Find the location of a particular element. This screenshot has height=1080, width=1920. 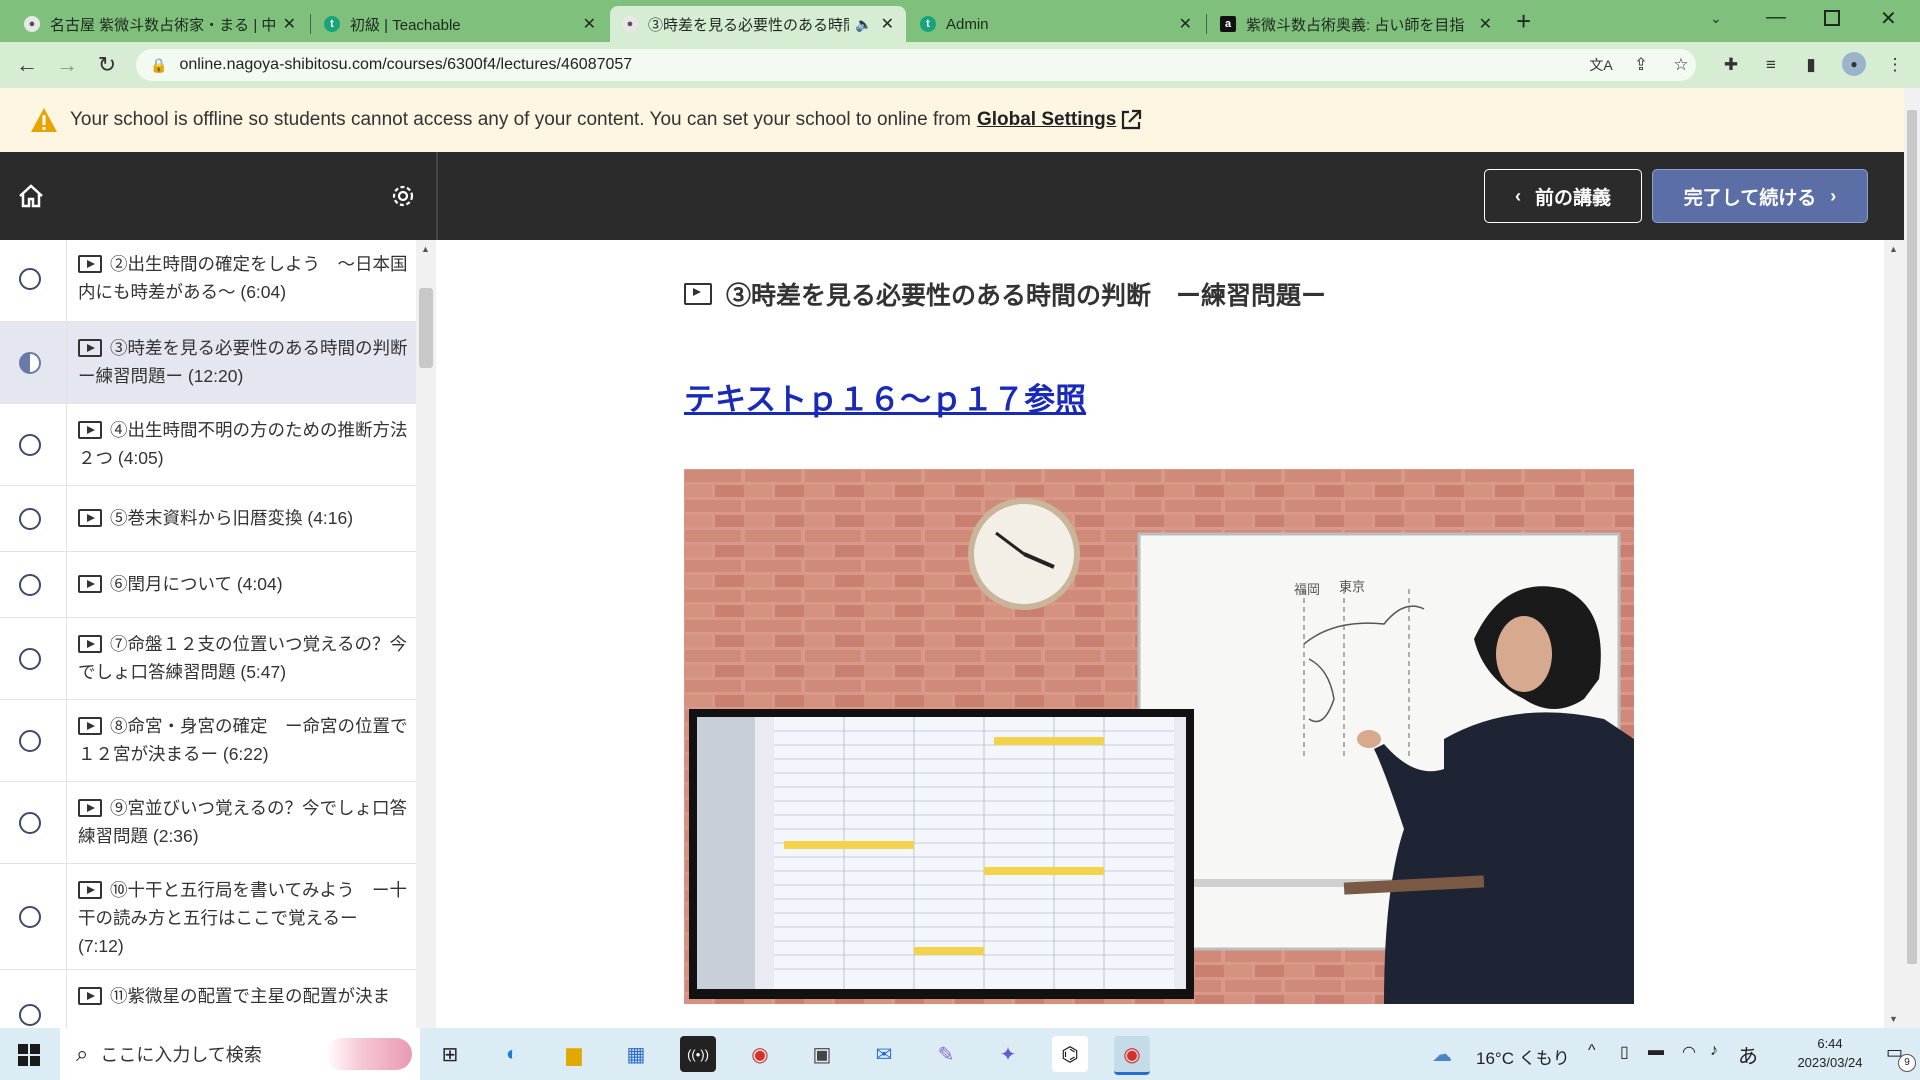

clock-date: 2023/03/24 is located at coordinates (1830, 1062).